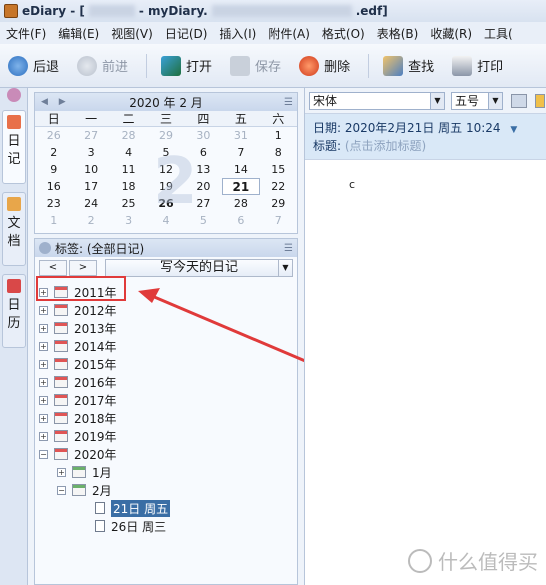 The width and height of the screenshot is (546, 585). What do you see at coordinates (53, 268) in the screenshot?
I see `prev-button: <` at bounding box center [53, 268].